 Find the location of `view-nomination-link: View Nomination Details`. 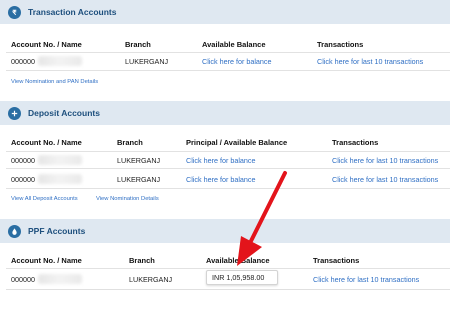

view-nomination-link: View Nomination Details is located at coordinates (127, 199).